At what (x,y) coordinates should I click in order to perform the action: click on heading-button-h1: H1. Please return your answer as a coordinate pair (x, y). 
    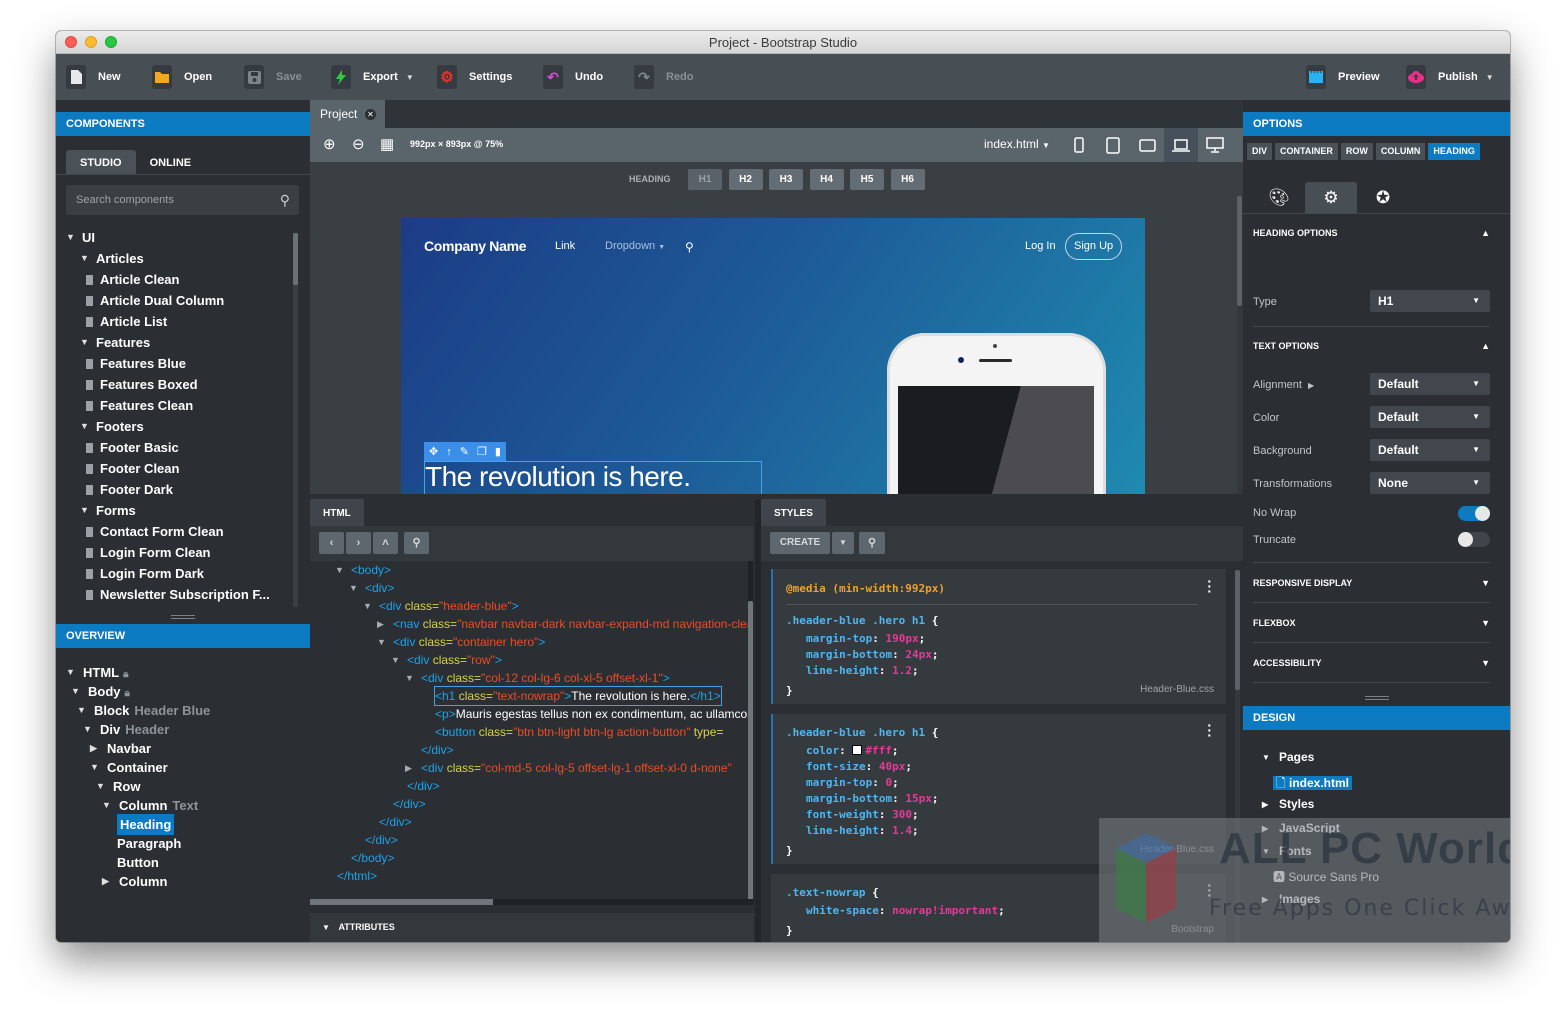
    Looking at the image, I should click on (705, 179).